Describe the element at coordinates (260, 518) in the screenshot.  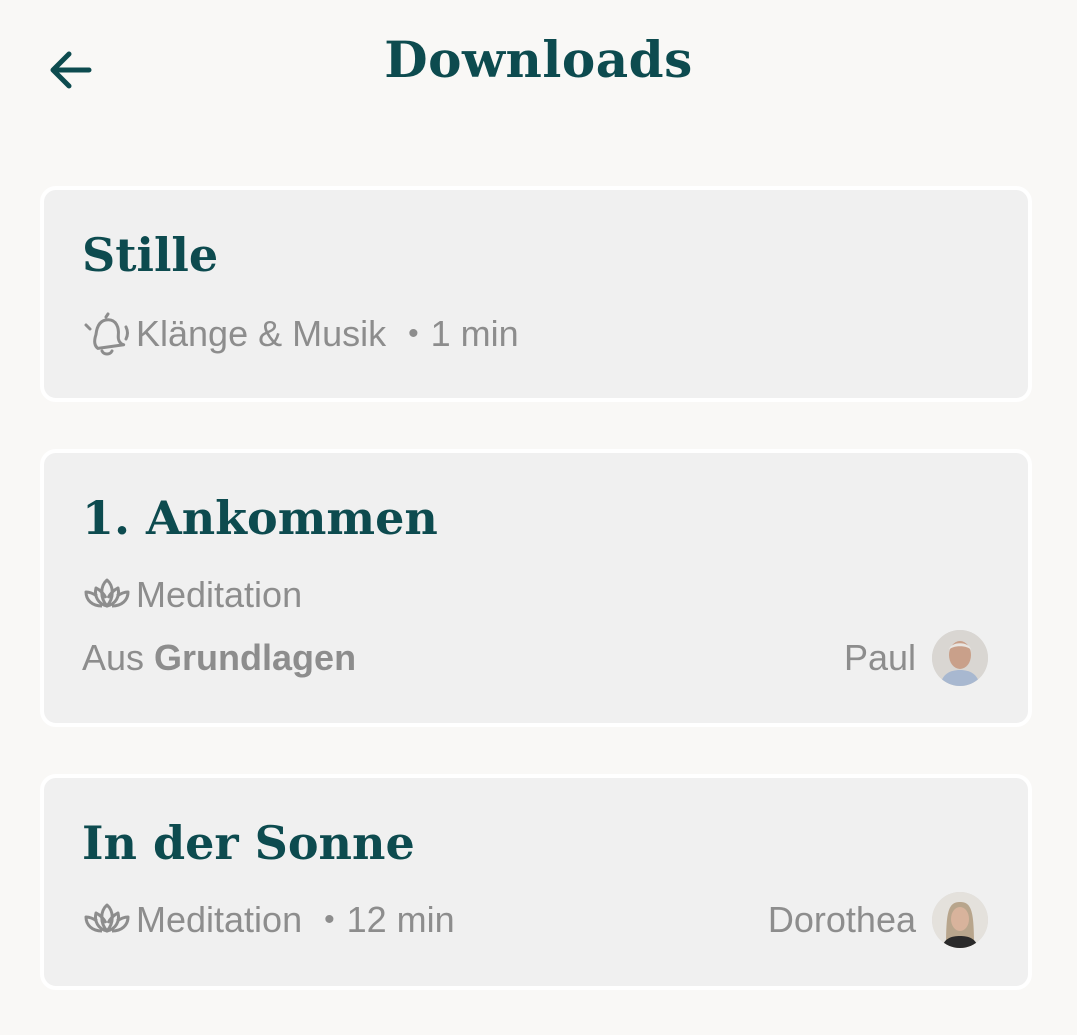
I see `item-title: 1. Ankommen` at that location.